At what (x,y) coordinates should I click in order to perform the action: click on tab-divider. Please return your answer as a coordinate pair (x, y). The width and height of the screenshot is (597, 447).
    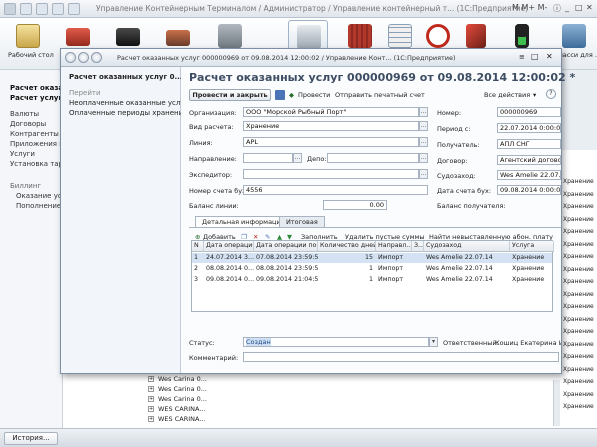
    Looking at the image, I should click on (375, 227).